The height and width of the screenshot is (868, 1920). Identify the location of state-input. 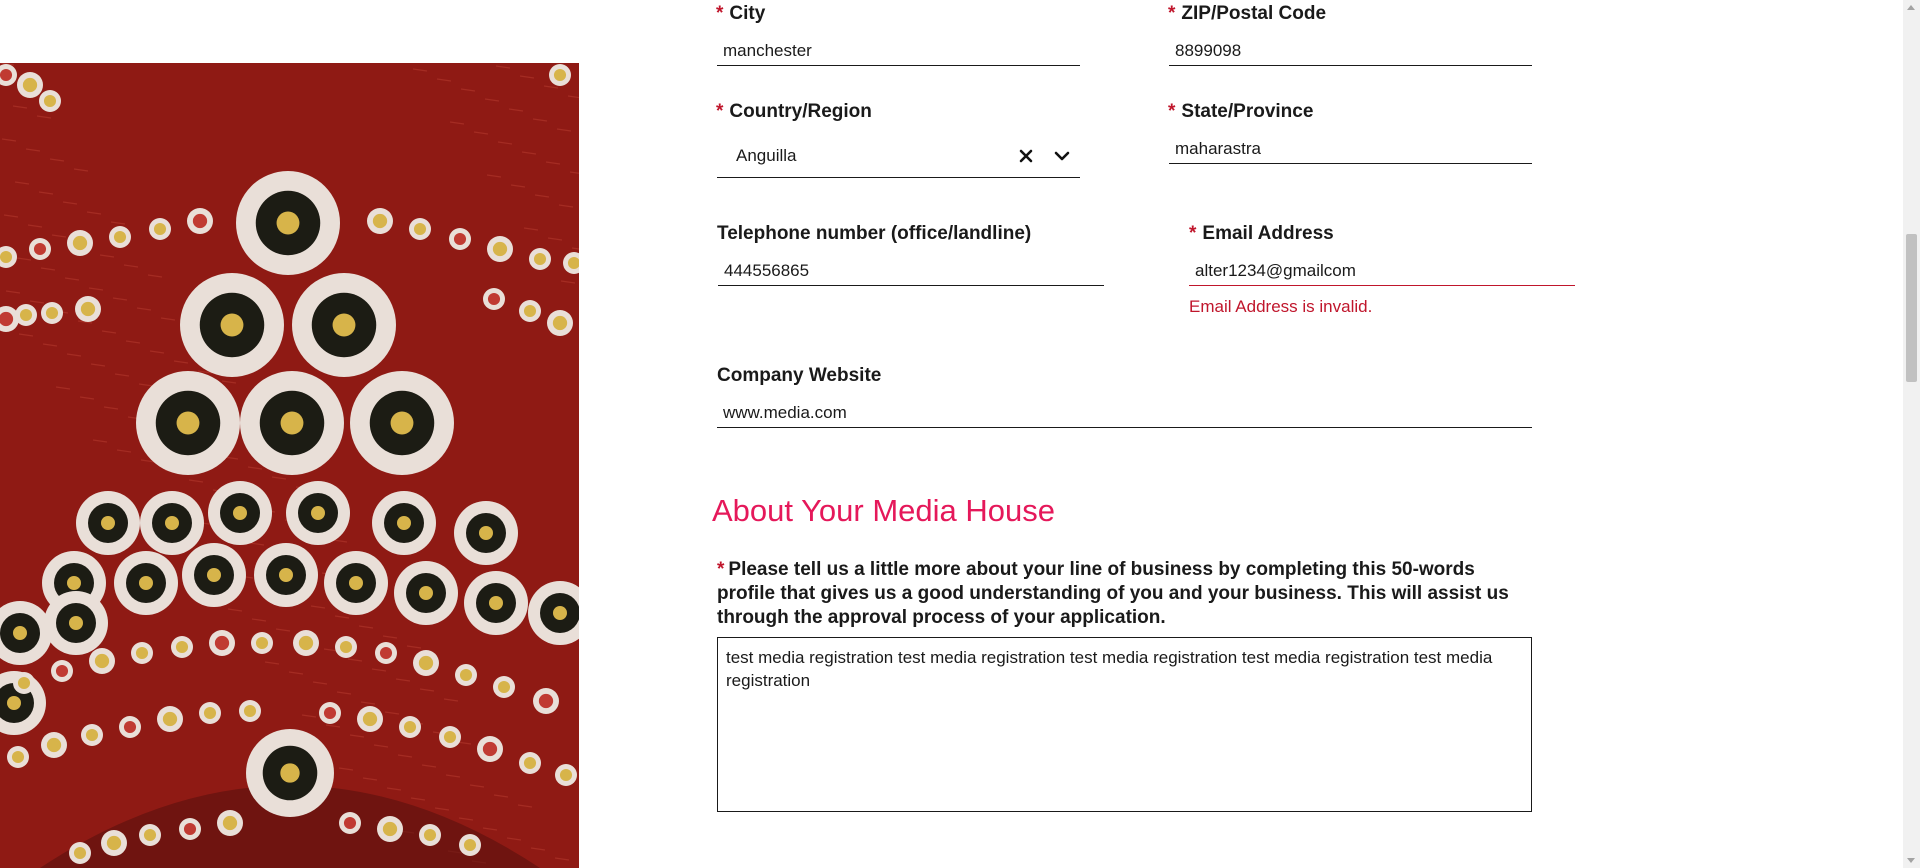
(1350, 149).